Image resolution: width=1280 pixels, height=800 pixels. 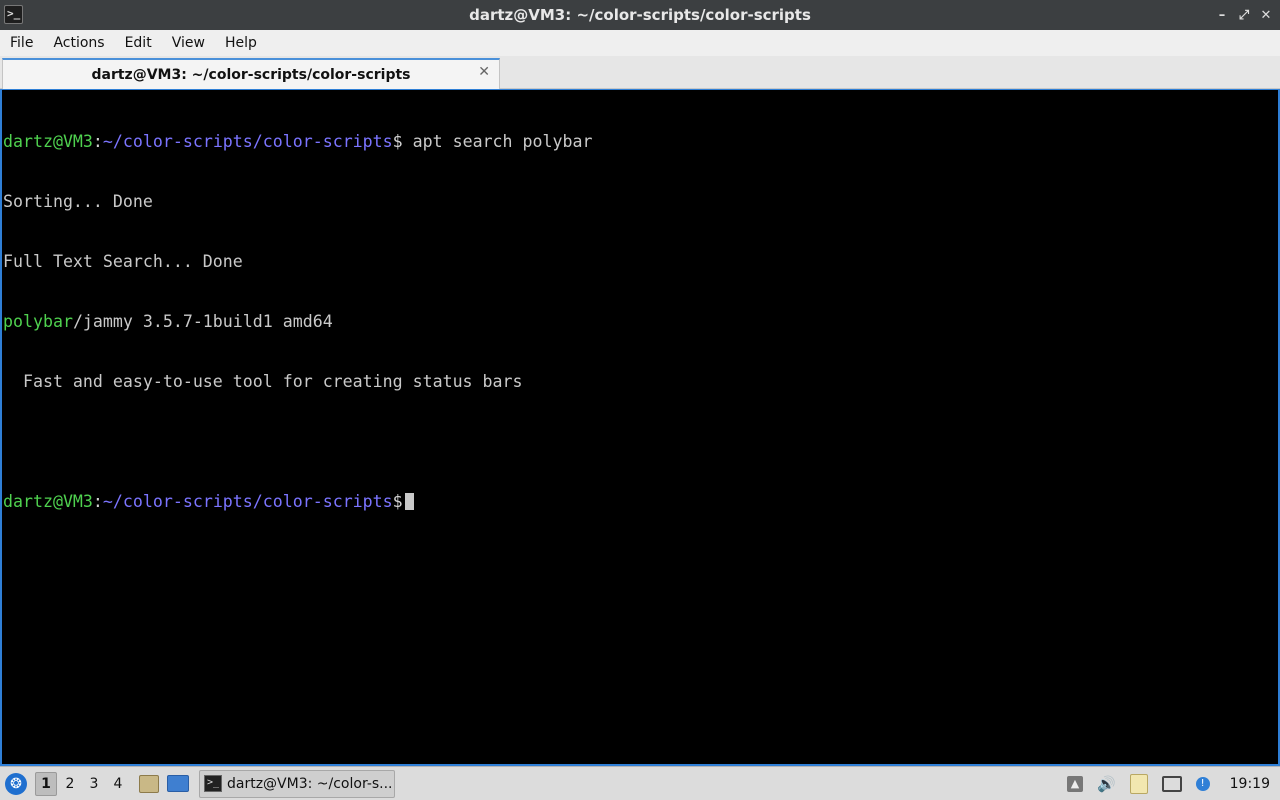 I want to click on start-menu-icon: ❂, so click(x=16, y=783).